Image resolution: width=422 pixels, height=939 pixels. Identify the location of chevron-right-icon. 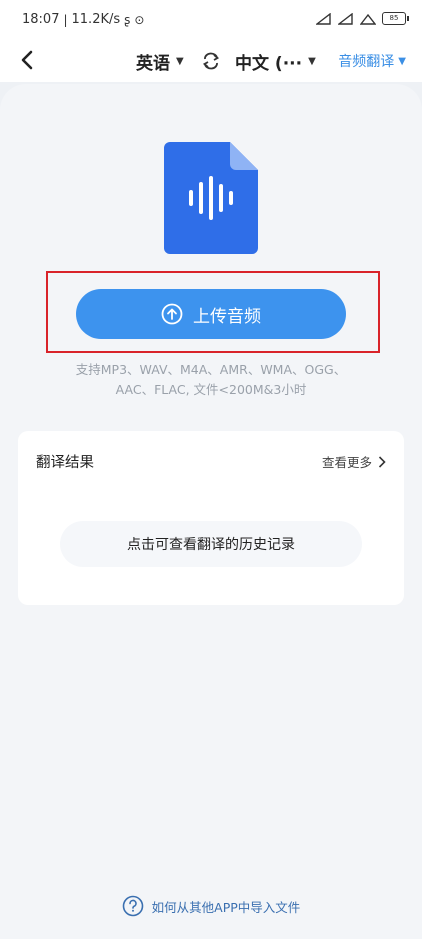
(382, 461).